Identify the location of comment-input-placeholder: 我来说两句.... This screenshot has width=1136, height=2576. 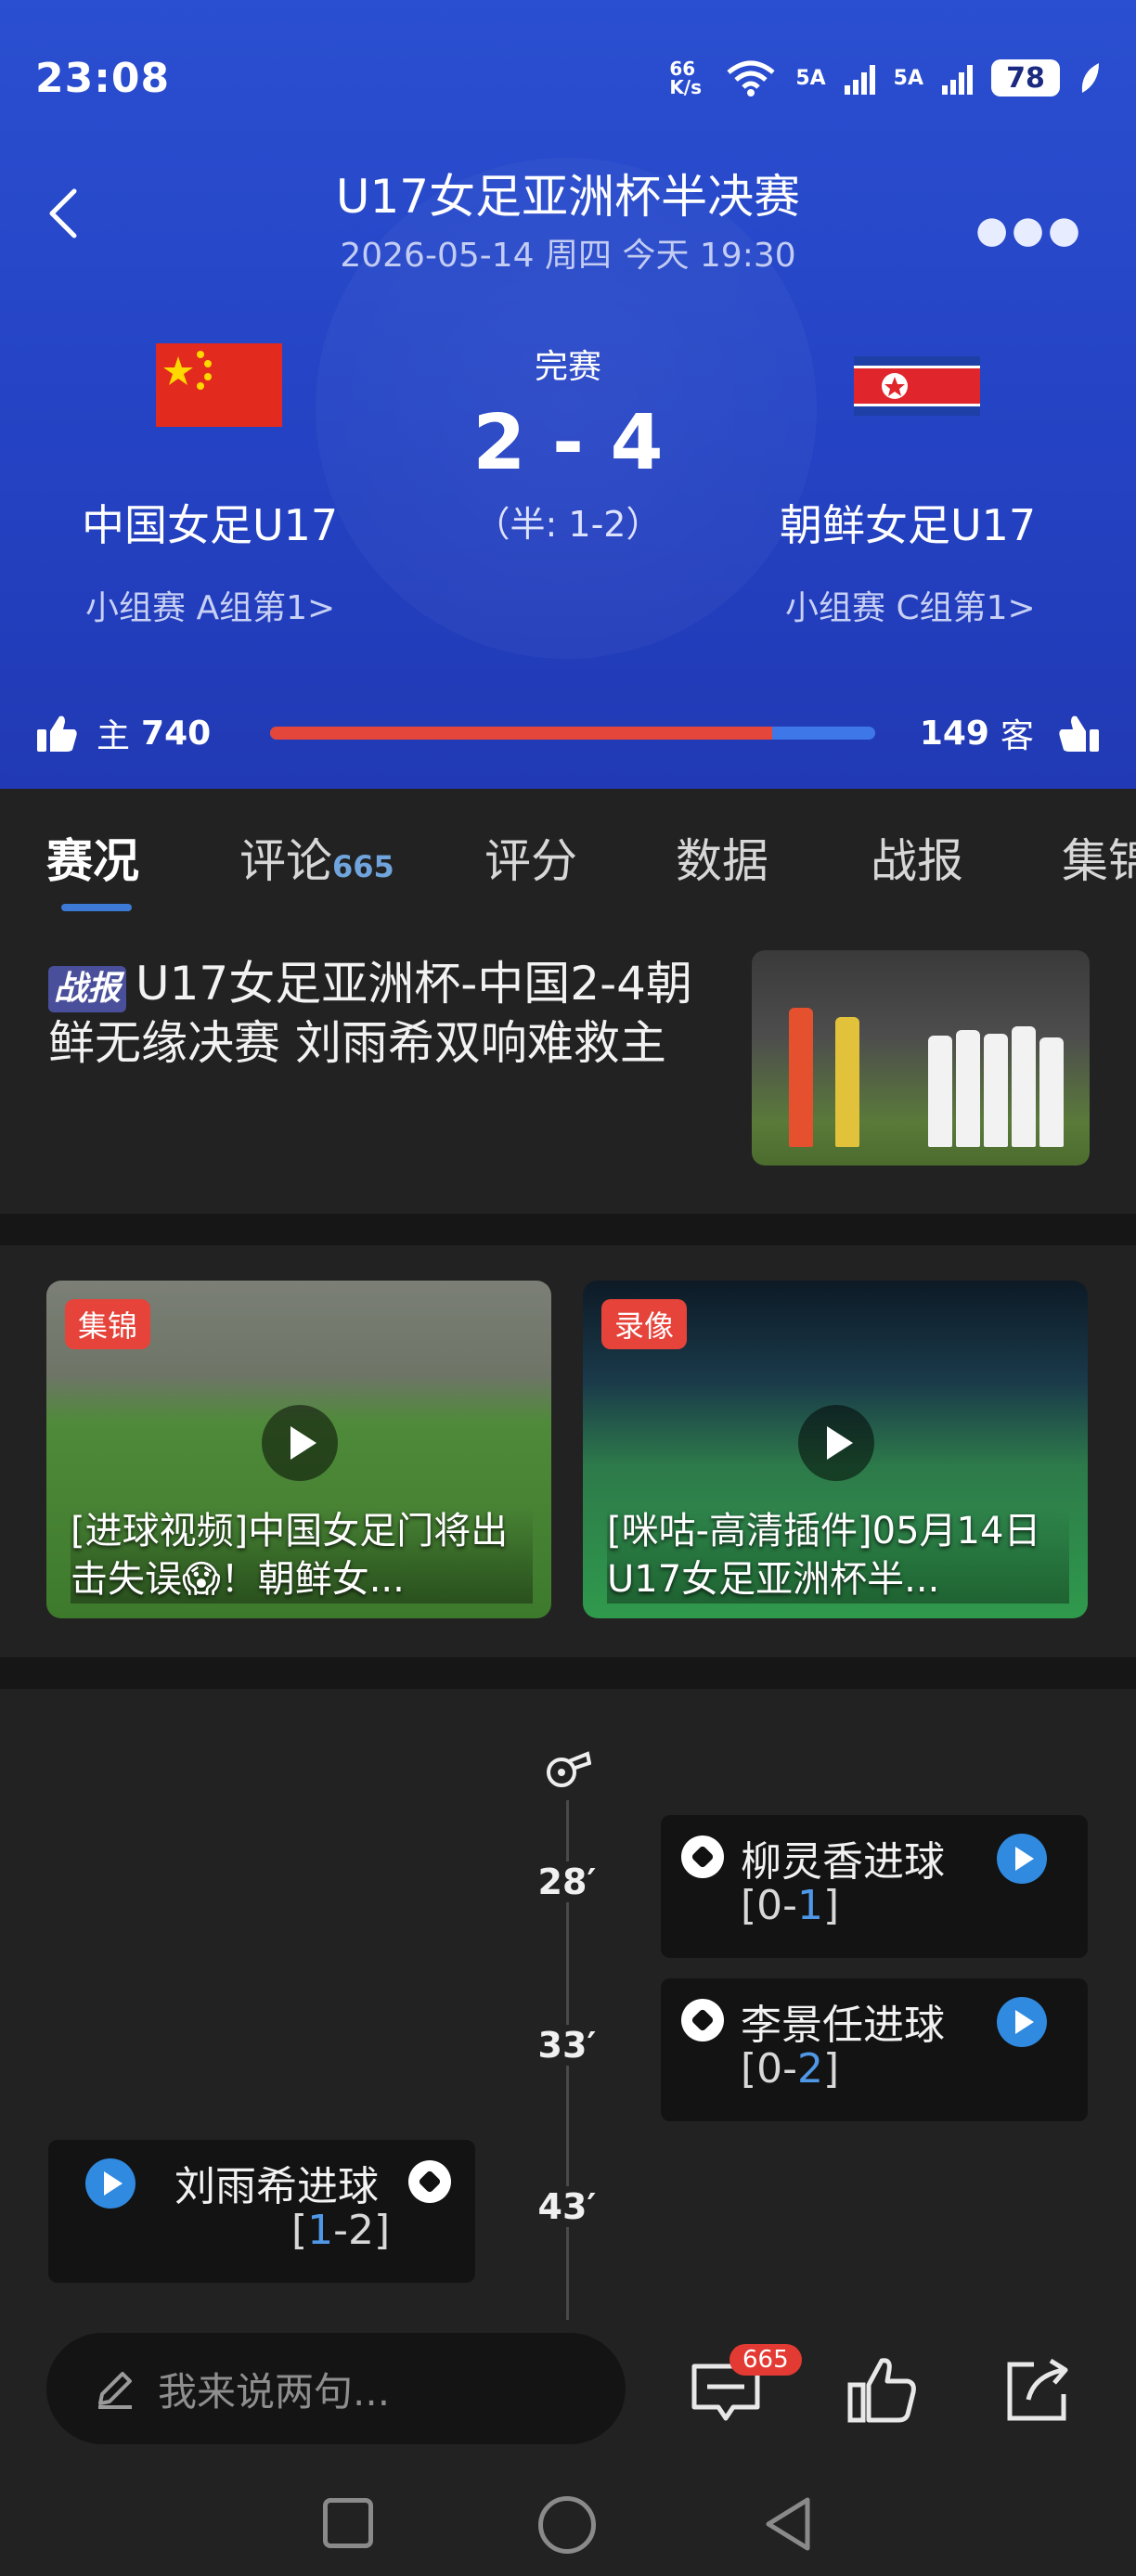
(274, 2391).